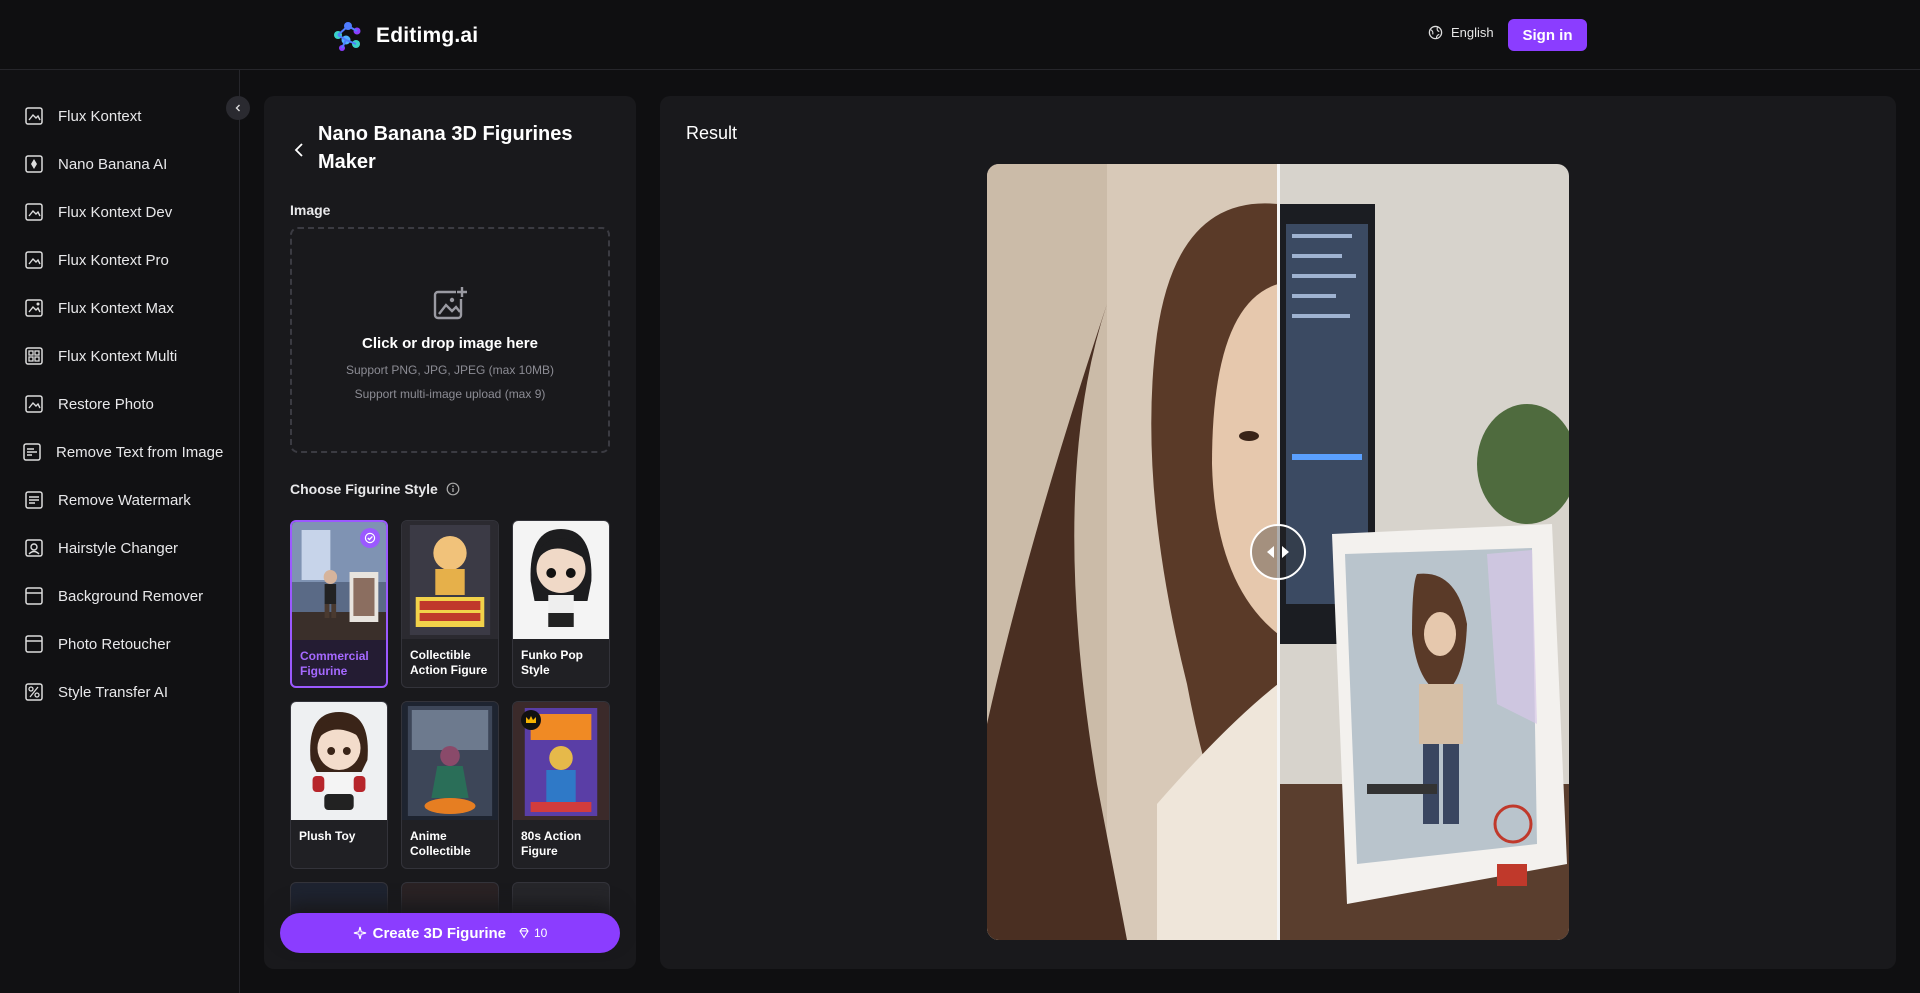 This screenshot has height=993, width=1920. What do you see at coordinates (124, 500) in the screenshot?
I see `sidebar-item-label: Remove Watermark` at bounding box center [124, 500].